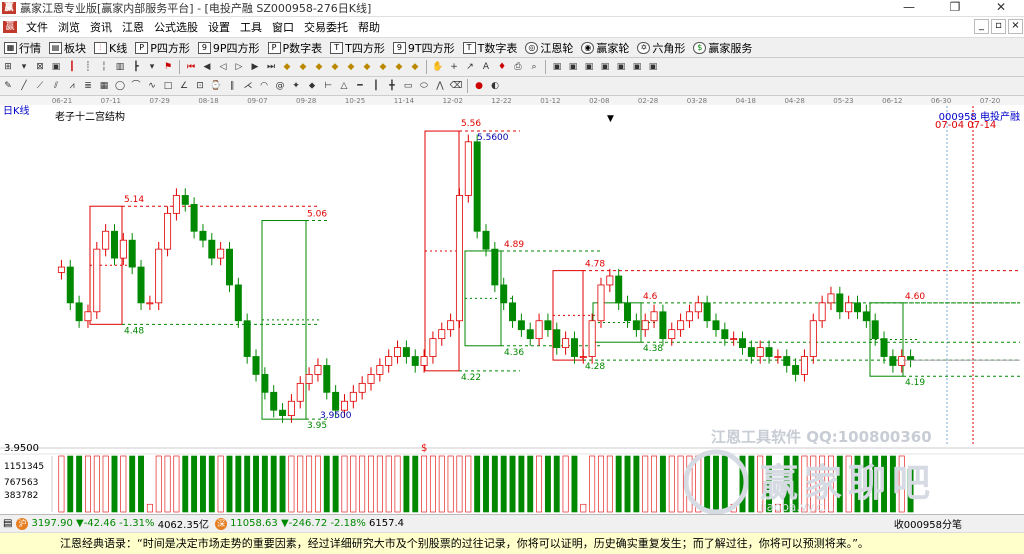  I want to click on menu-tools: 工具, so click(251, 27).